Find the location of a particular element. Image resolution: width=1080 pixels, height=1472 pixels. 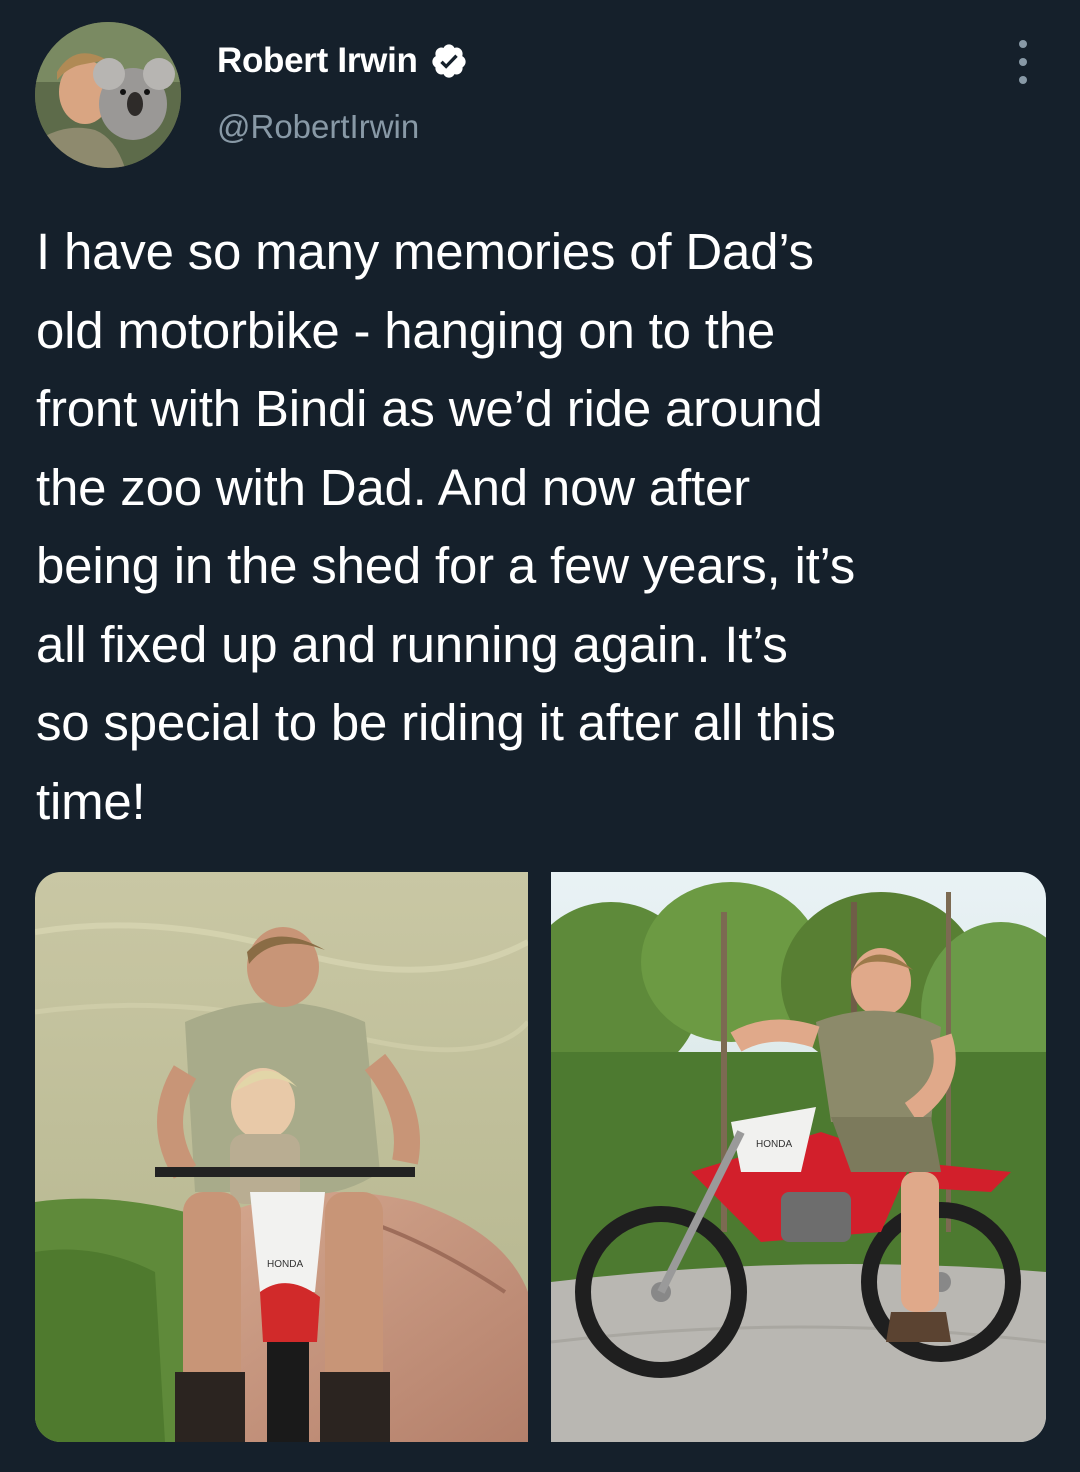

honda-logo: HONDA is located at coordinates (285, 1264).